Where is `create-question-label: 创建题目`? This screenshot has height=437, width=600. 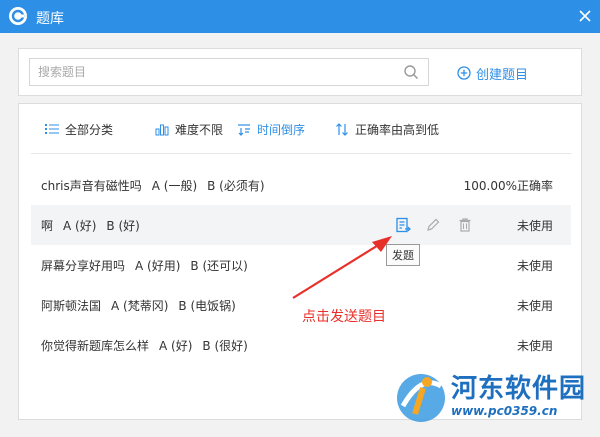
create-question-label: 创建题目 is located at coordinates (502, 75).